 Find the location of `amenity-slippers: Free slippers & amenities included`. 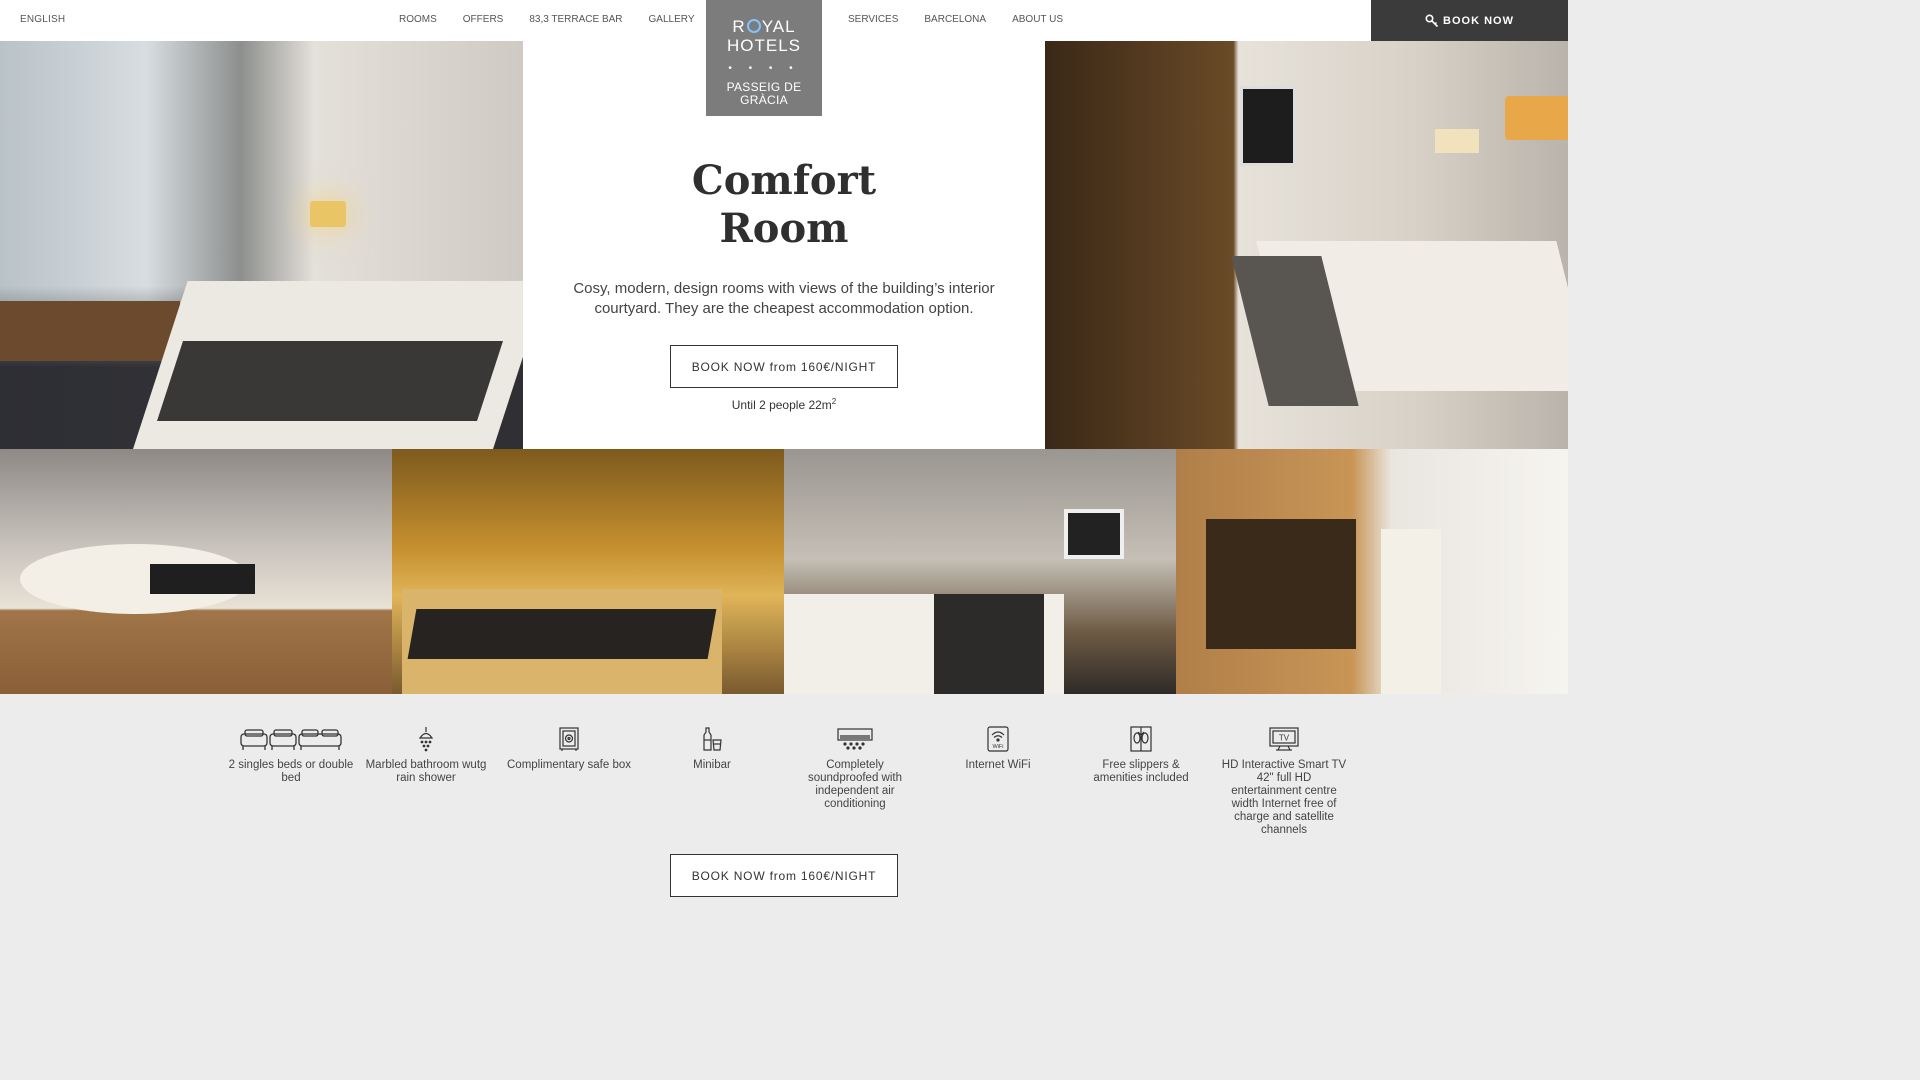

amenity-slippers: Free slippers & amenities included is located at coordinates (1141, 754).